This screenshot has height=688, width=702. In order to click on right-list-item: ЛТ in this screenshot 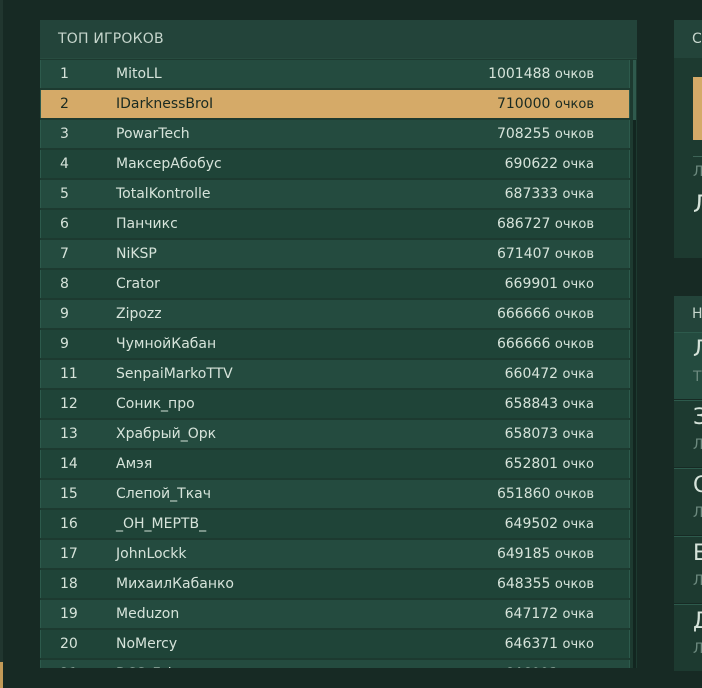, I will do `click(688, 365)`.